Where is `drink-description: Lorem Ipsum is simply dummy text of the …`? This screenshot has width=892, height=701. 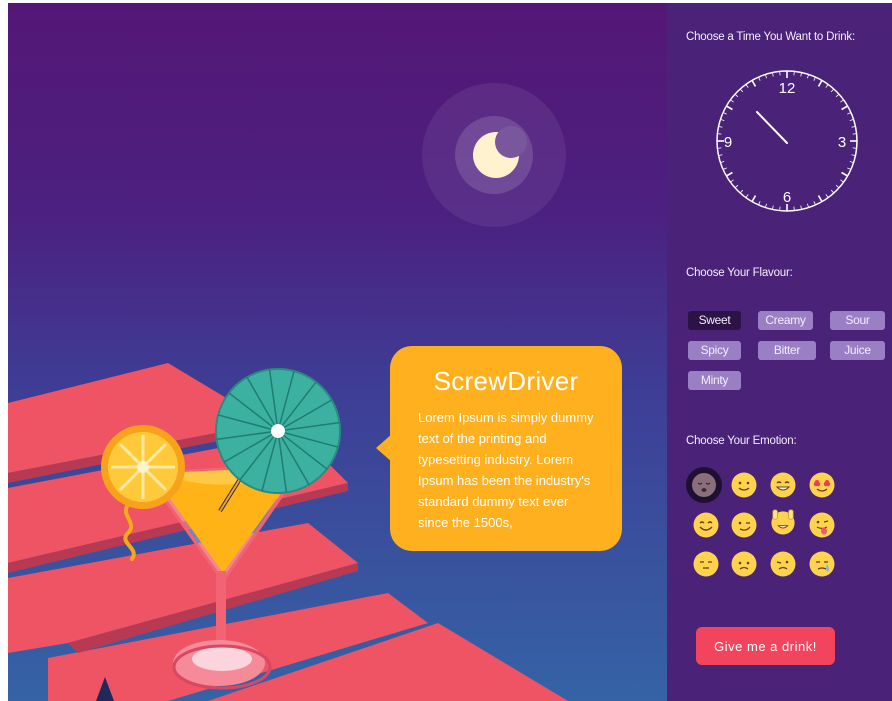
drink-description: Lorem Ipsum is simply dummy text of the … is located at coordinates (506, 470).